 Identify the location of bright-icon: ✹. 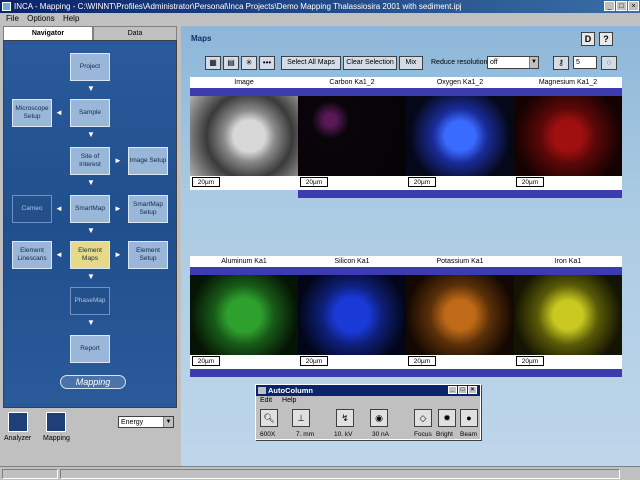
(447, 418).